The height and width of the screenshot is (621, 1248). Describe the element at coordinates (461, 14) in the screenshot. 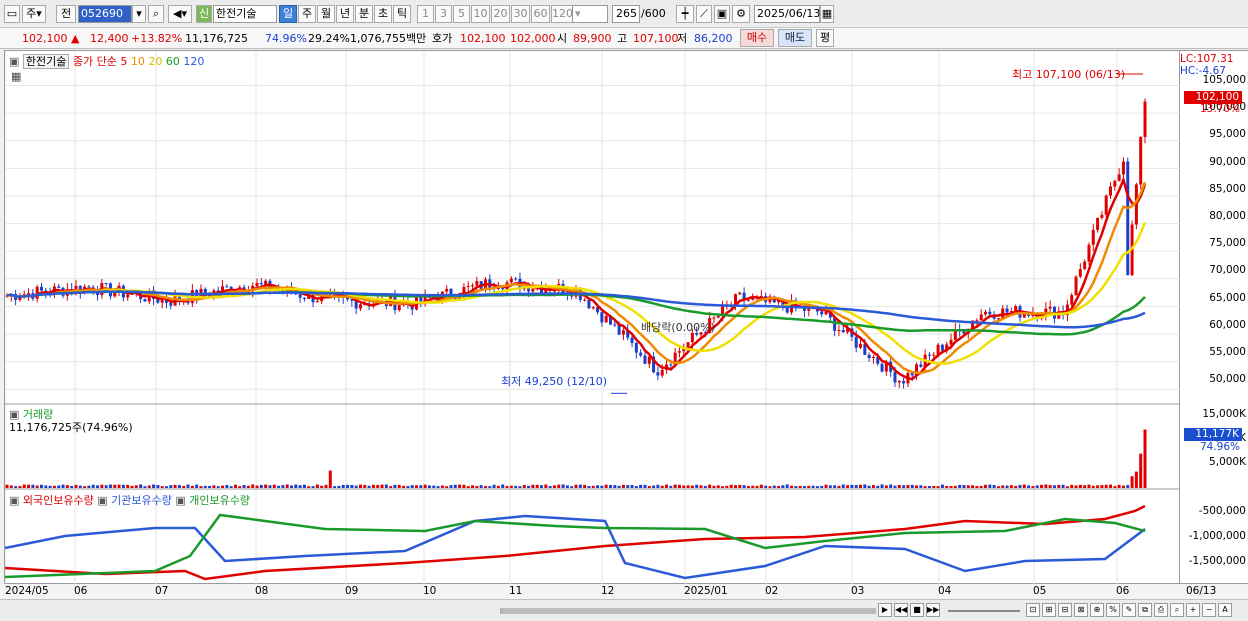

I see `interval-button: 5` at that location.